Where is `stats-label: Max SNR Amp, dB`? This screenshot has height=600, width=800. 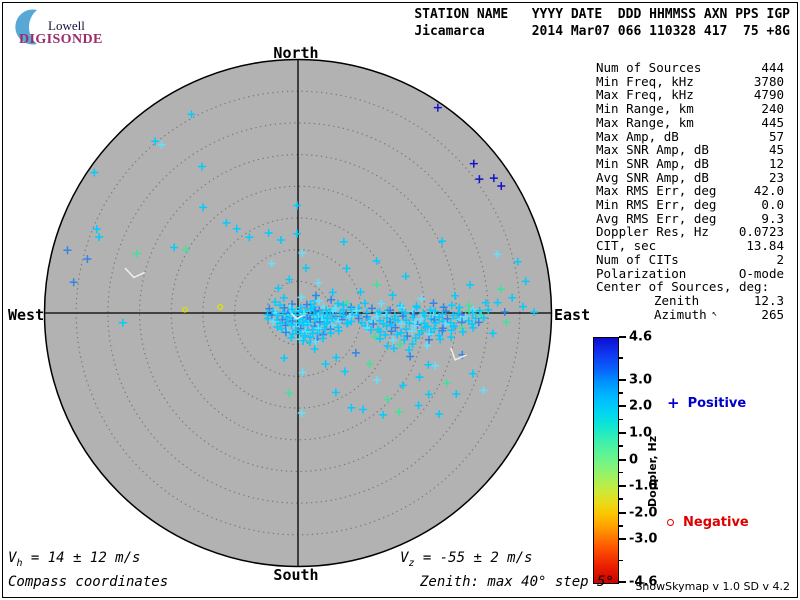 stats-label: Max SNR Amp, dB is located at coordinates (652, 150).